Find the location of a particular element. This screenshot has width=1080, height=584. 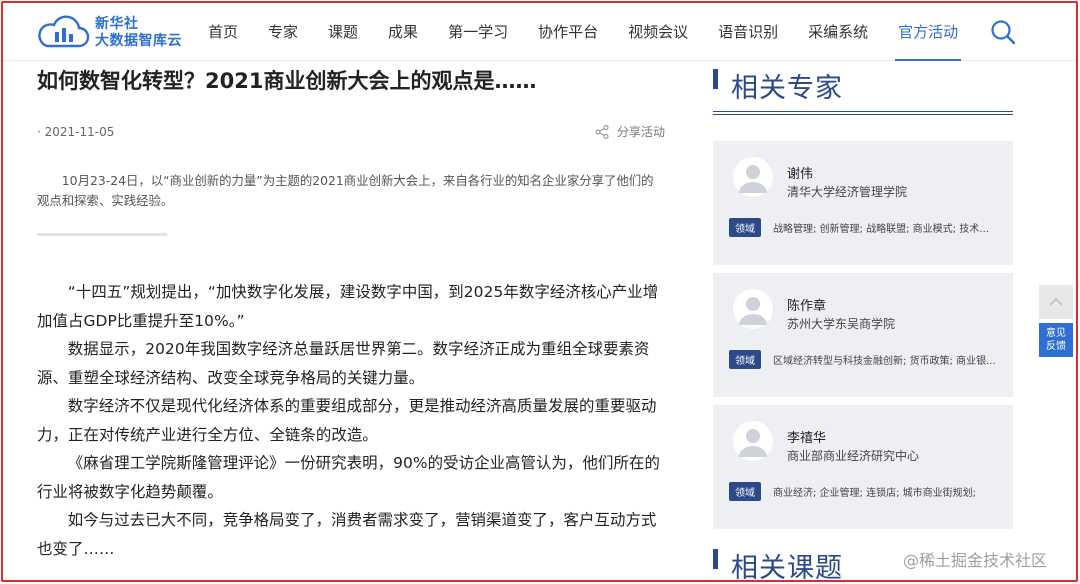

search-icon is located at coordinates (1003, 32).